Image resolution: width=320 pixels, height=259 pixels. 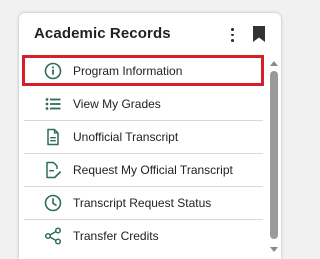 I want to click on scrollbar-thumb, so click(x=274, y=155).